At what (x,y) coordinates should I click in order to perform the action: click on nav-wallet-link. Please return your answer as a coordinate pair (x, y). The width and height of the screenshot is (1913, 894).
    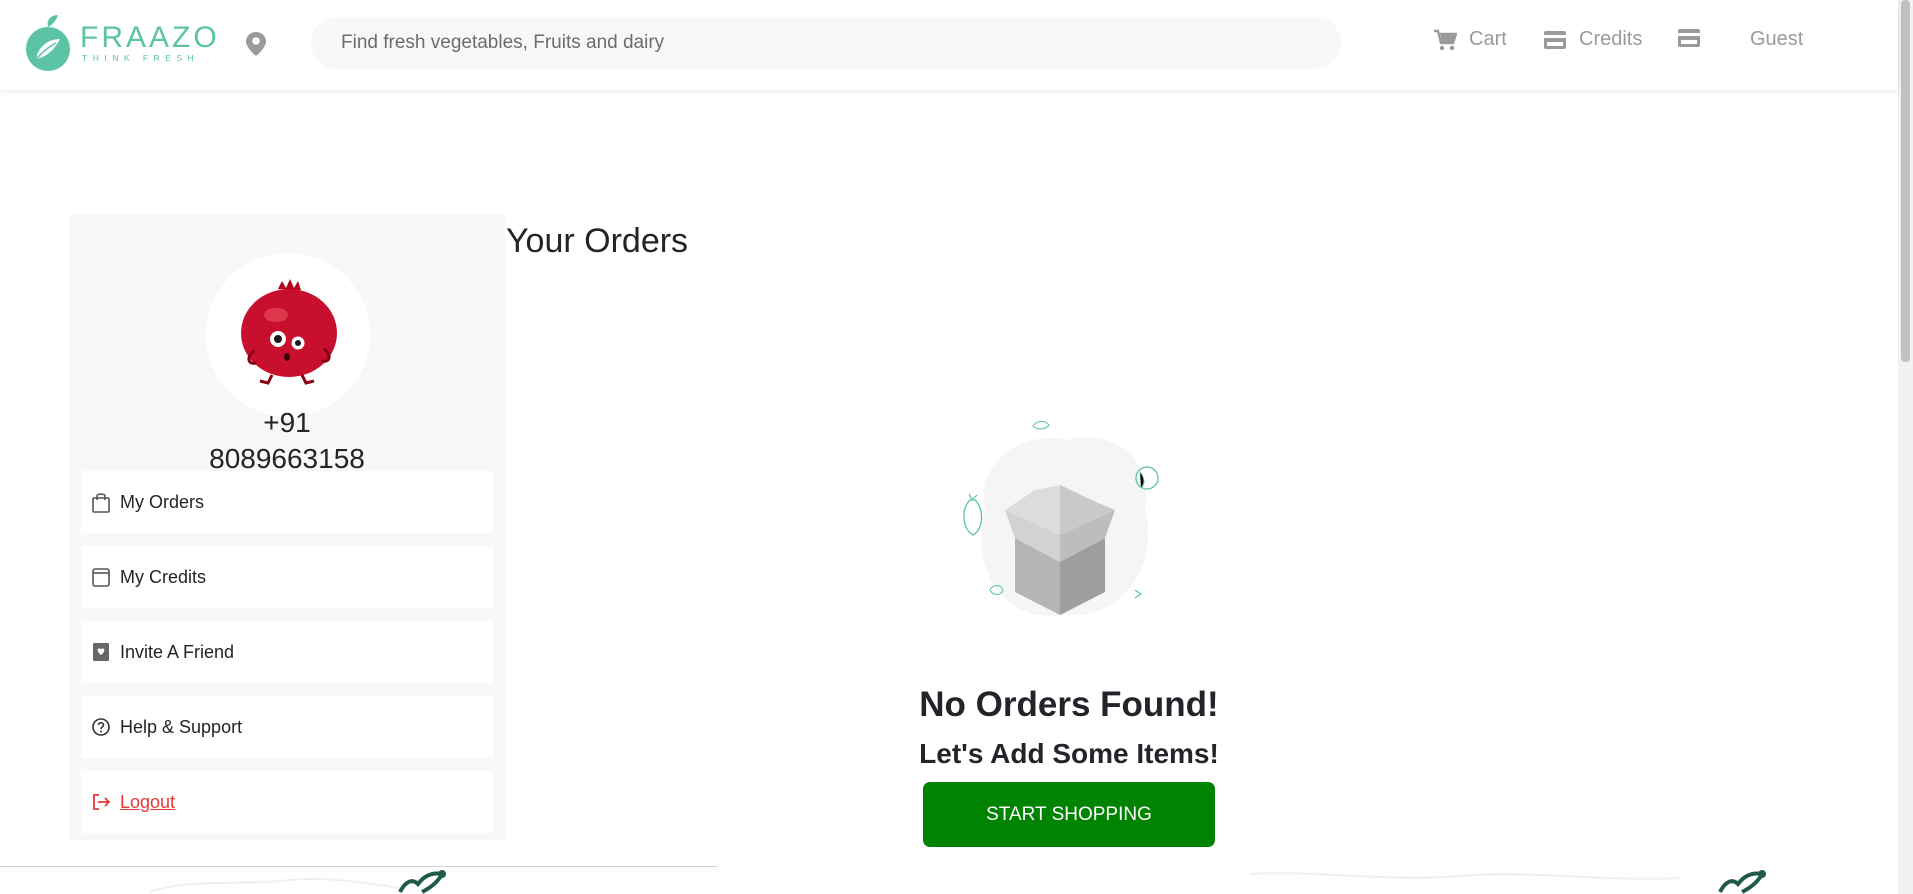
    Looking at the image, I should click on (1695, 38).